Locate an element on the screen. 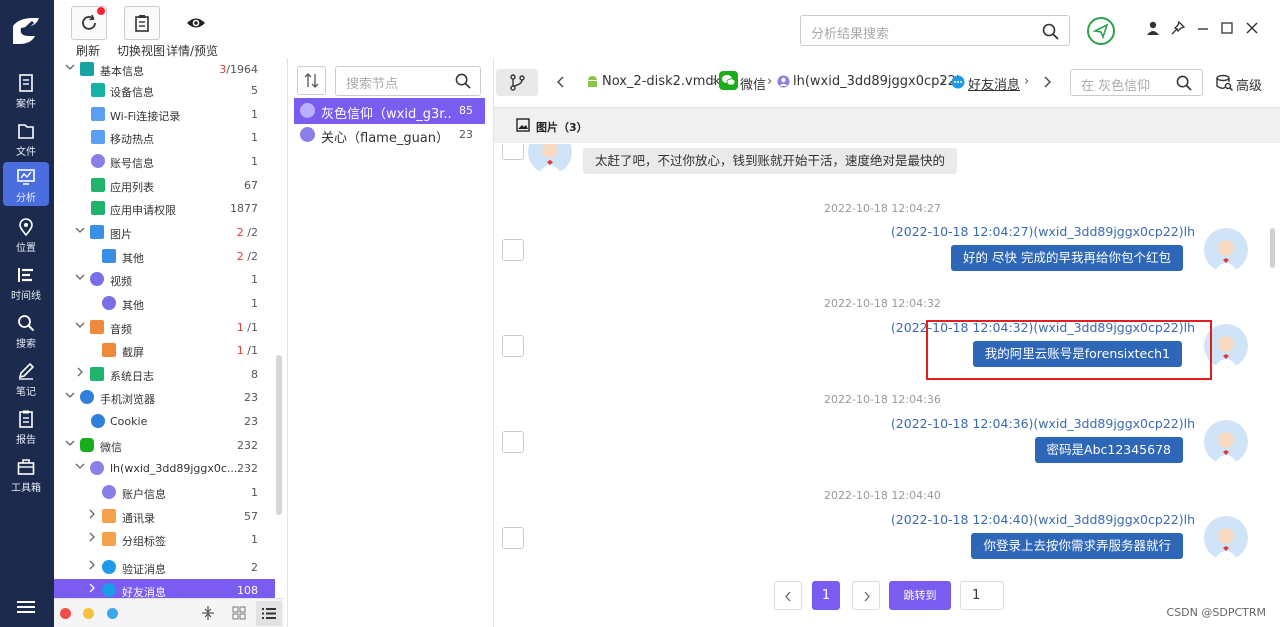 This screenshot has width=1280, height=627. nav-case: 案件 is located at coordinates (26, 90).